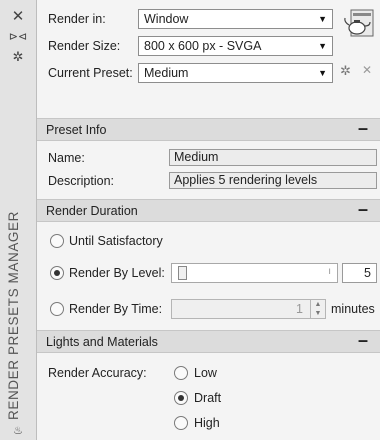 This screenshot has height=440, width=380. I want to click on preset-info-header: Preset Info –, so click(208, 129).